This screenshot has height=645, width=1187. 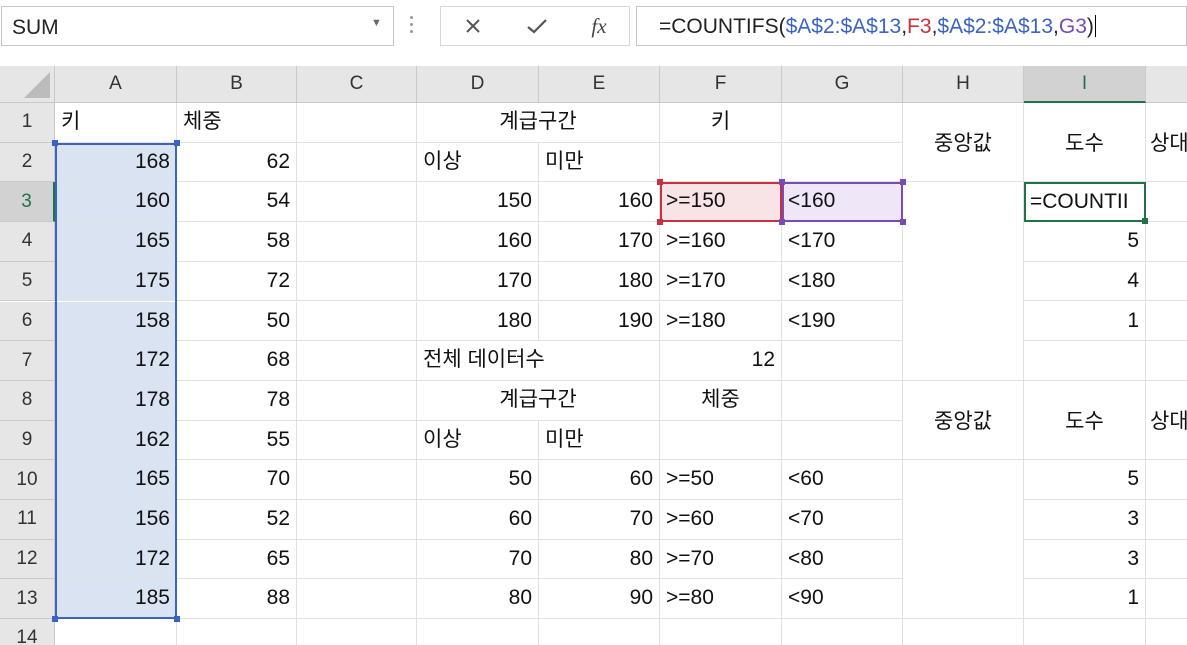 I want to click on drag-handle-icon, so click(x=412, y=26).